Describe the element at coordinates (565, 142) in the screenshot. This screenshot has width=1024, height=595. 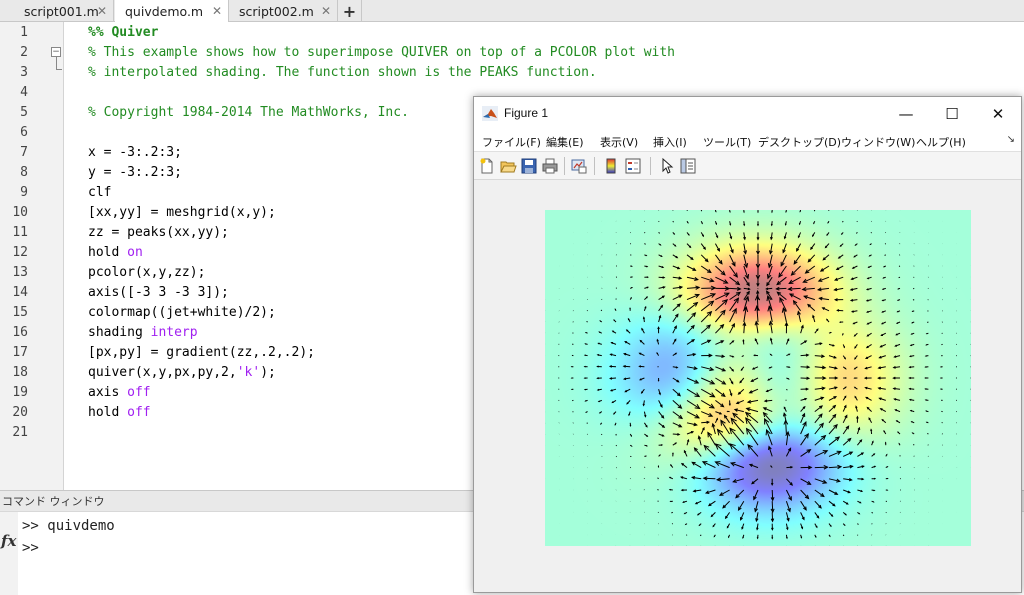
I see `menu-edit: 編集(E)` at that location.